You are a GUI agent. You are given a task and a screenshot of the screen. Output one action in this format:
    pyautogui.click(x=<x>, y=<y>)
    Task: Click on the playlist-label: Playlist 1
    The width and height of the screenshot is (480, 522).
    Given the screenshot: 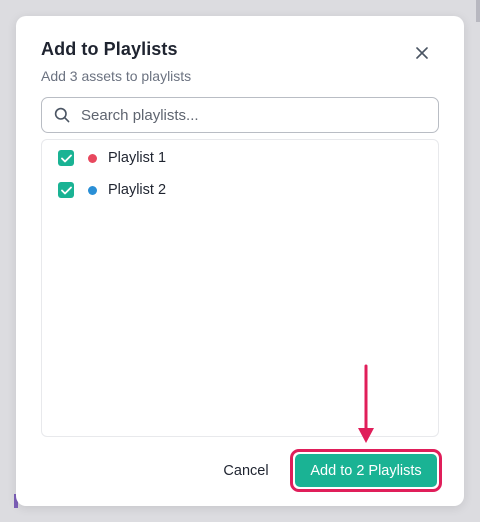 What is the action you would take?
    pyautogui.click(x=137, y=158)
    